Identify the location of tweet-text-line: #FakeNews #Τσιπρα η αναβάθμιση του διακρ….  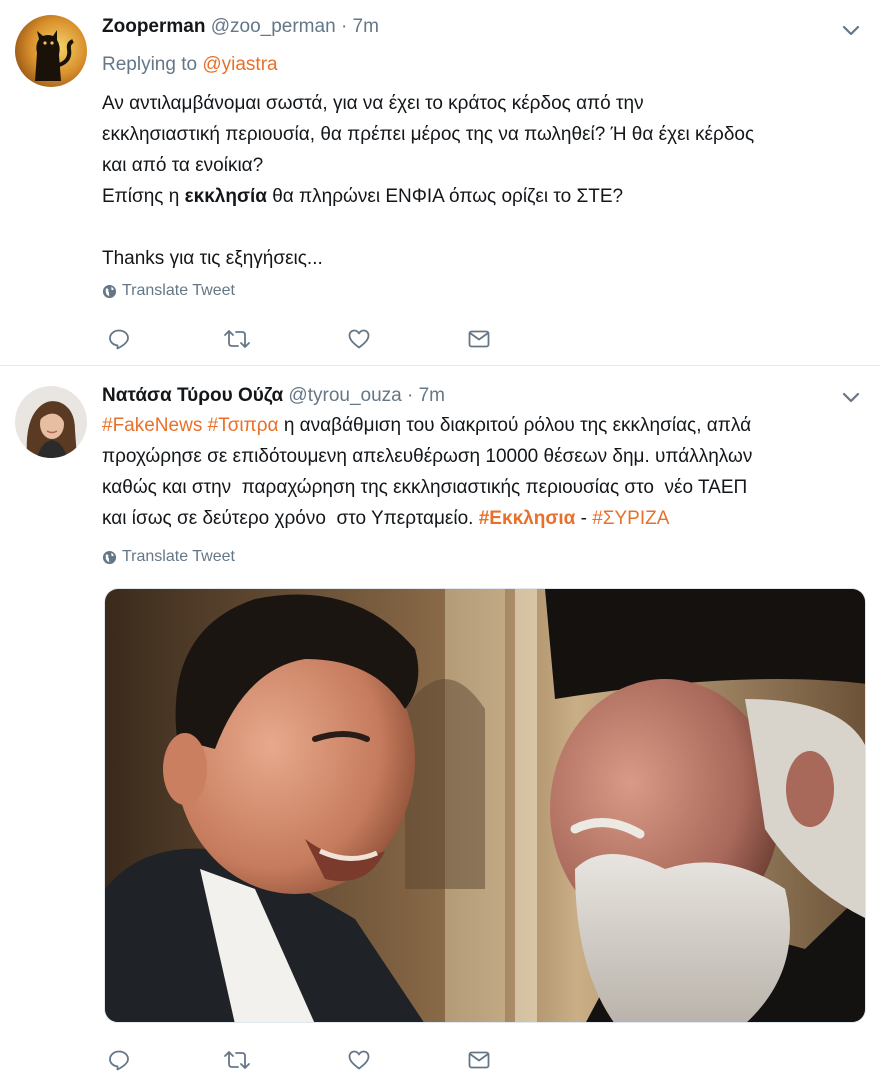
(482, 425).